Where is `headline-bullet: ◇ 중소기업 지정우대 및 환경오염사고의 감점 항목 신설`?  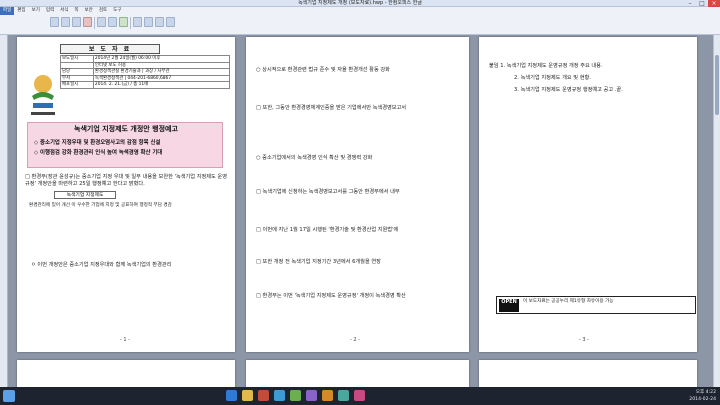 headline-bullet: ◇ 중소기업 지정우대 및 환경오염사고의 감점 항목 신설 is located at coordinates (97, 143).